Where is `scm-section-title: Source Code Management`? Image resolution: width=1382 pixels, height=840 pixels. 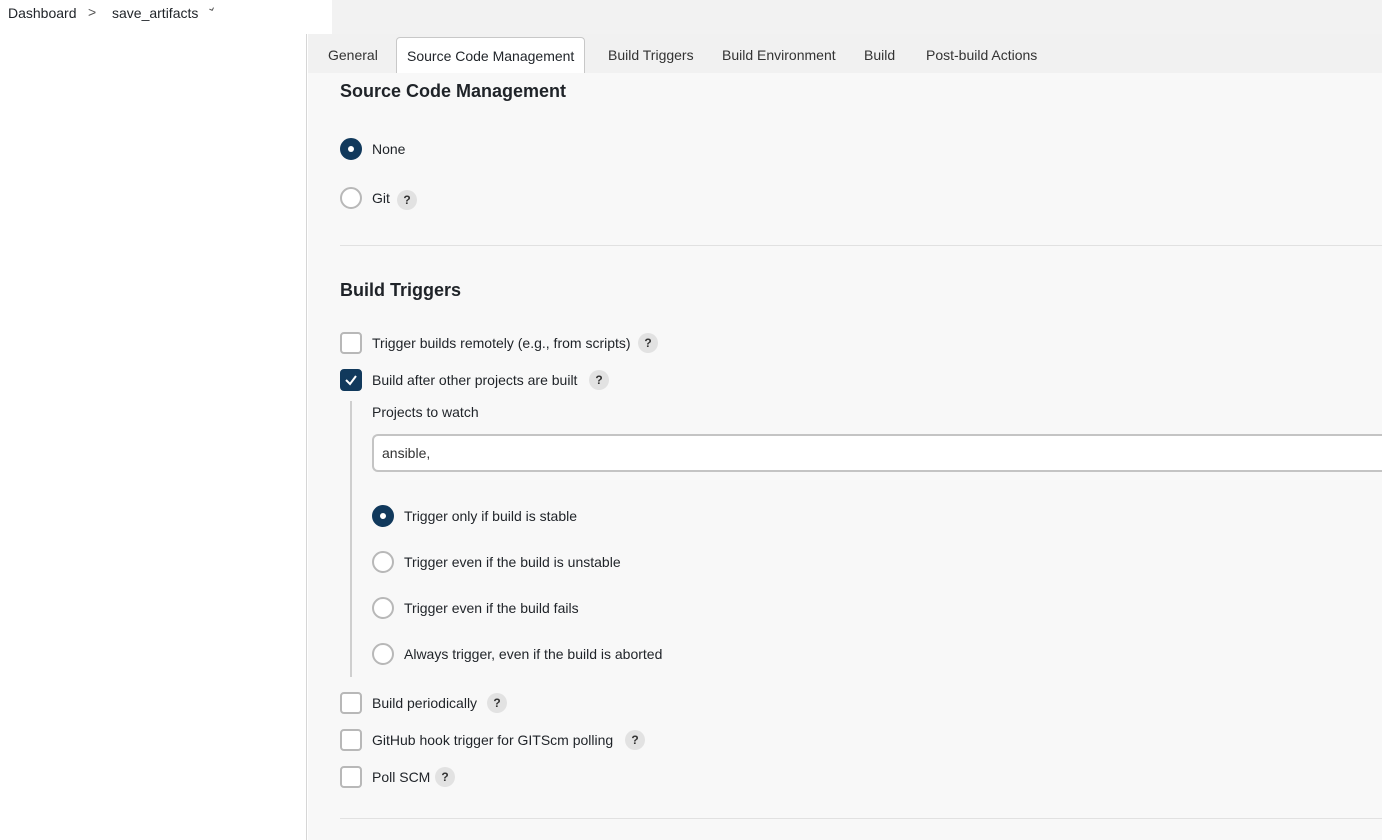 scm-section-title: Source Code Management is located at coordinates (453, 91).